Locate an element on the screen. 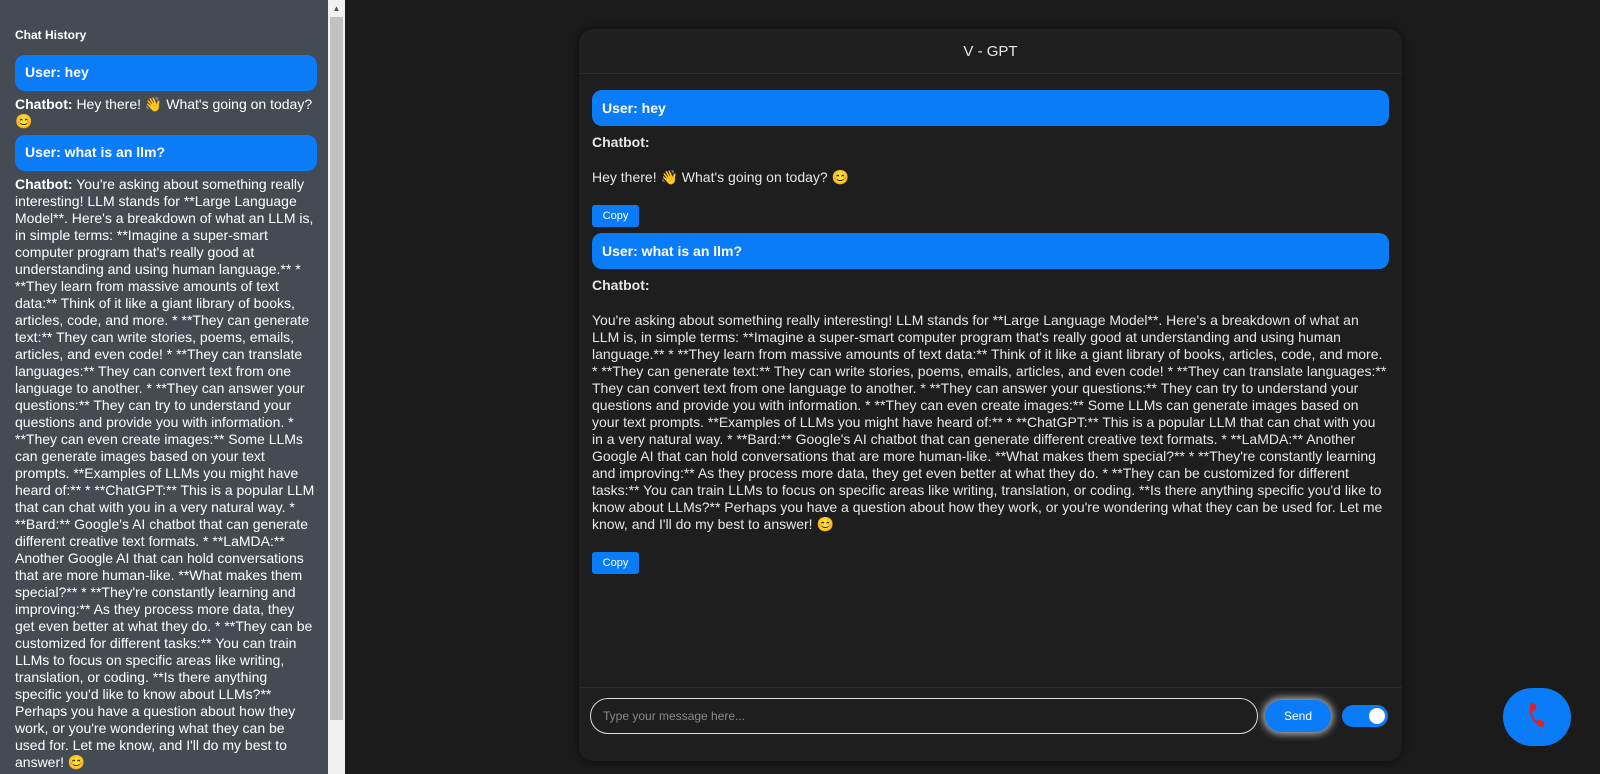 The height and width of the screenshot is (774, 1600). scroll-up-arrow-icon: ▲ is located at coordinates (336, 8).